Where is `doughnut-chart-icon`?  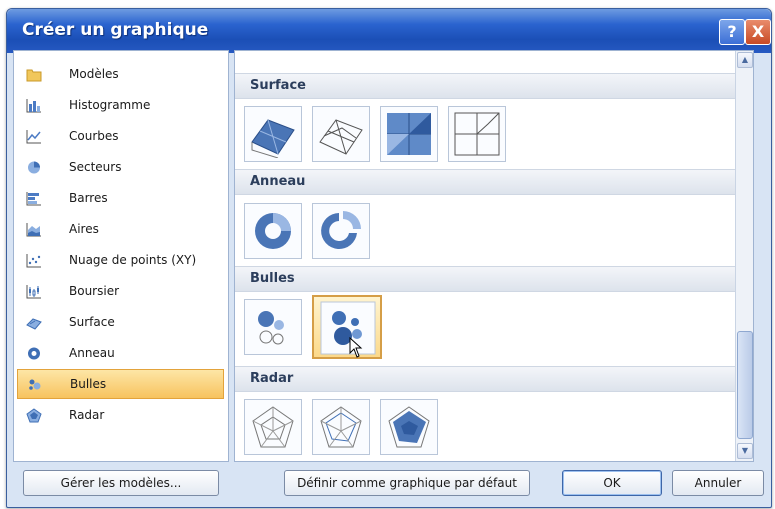 doughnut-chart-icon is located at coordinates (34, 353).